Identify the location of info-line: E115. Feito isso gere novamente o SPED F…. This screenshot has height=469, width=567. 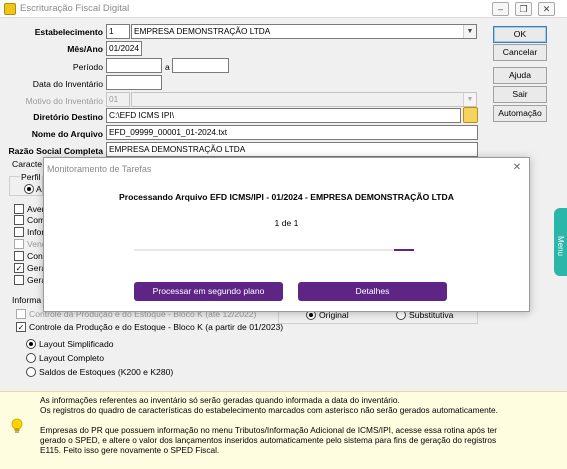
(130, 450).